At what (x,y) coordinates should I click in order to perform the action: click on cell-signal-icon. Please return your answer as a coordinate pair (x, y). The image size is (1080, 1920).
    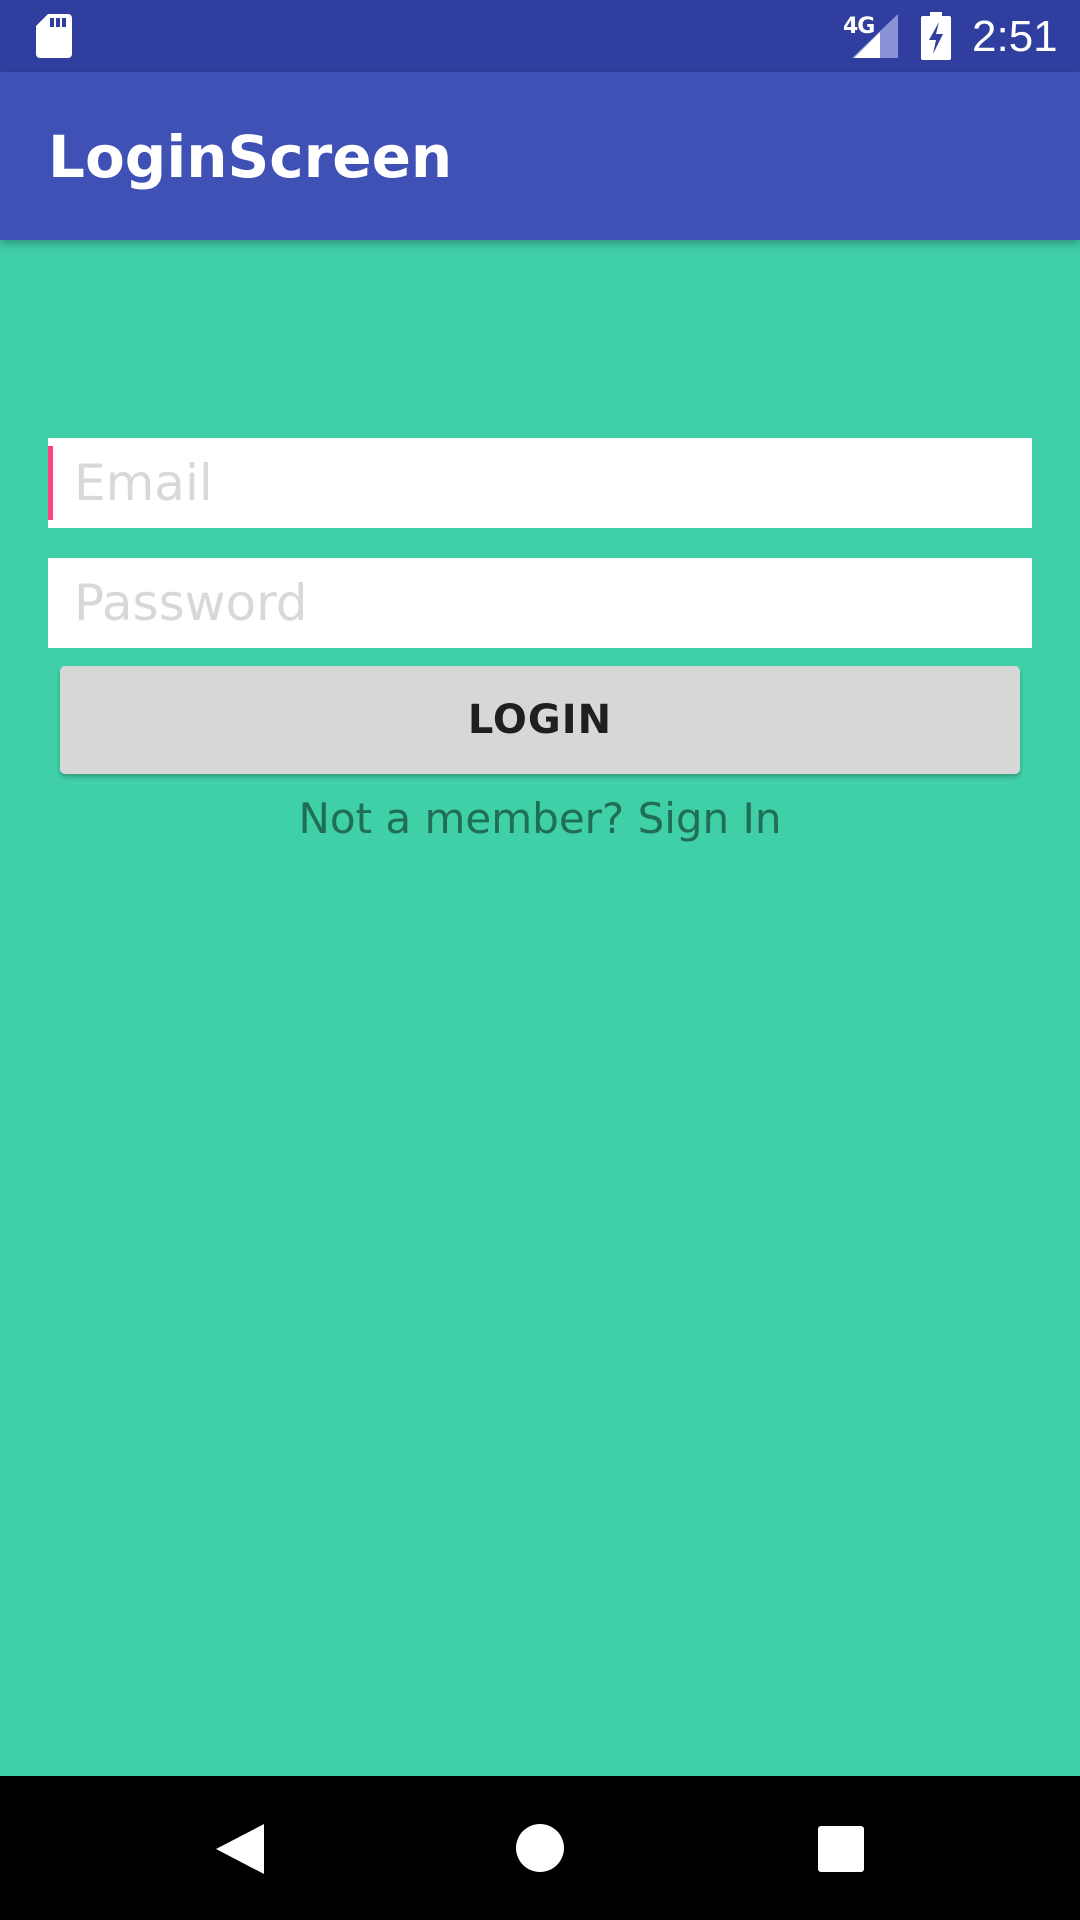
    Looking at the image, I should click on (875, 36).